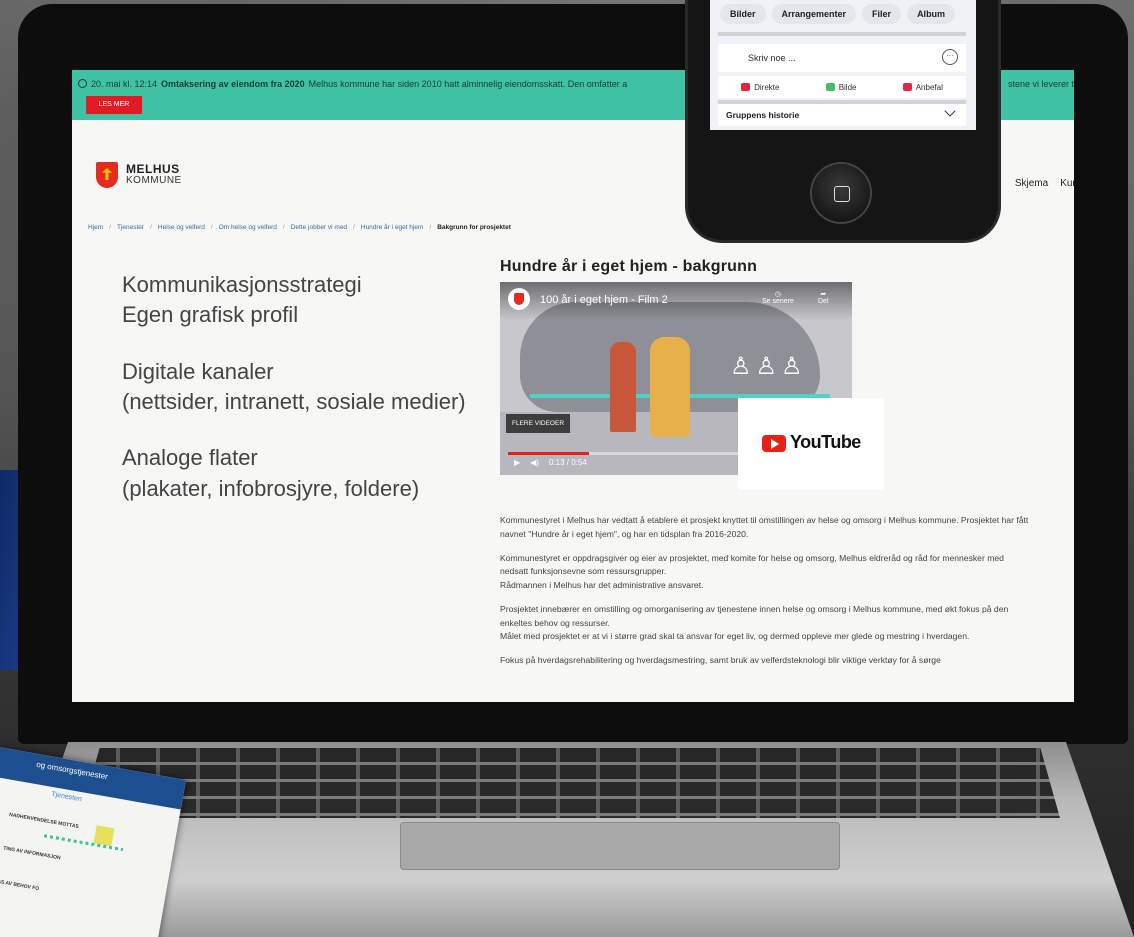 The image size is (1134, 937). I want to click on elderly-figure, so click(670, 387).